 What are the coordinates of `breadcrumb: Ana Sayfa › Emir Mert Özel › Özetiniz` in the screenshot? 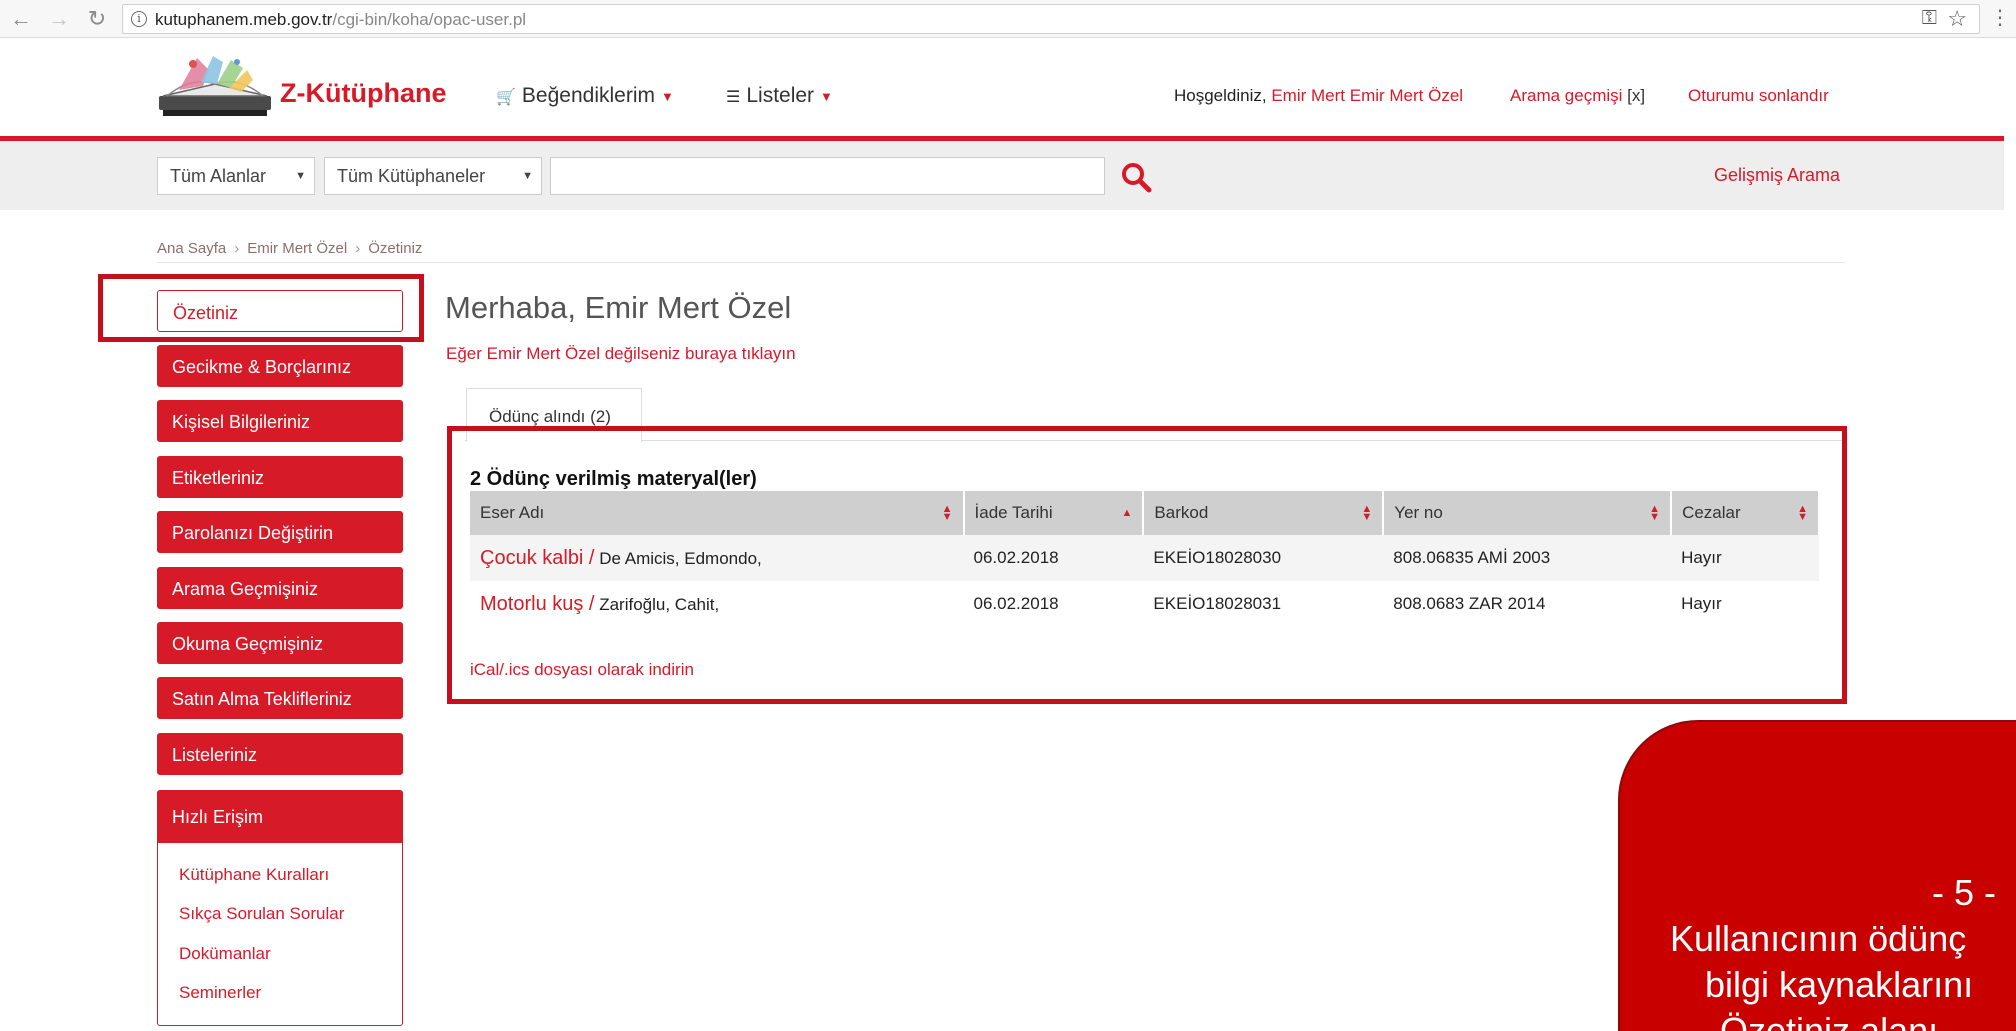 It's located at (289, 248).